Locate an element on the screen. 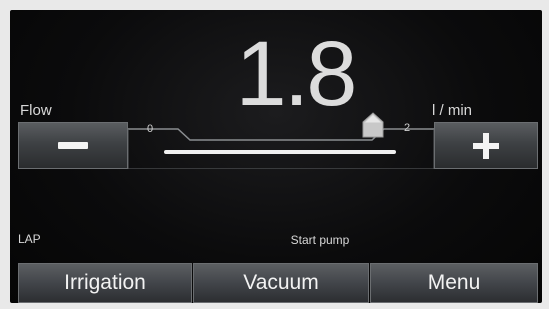 The height and width of the screenshot is (309, 549). increase-flow-button is located at coordinates (486, 145).